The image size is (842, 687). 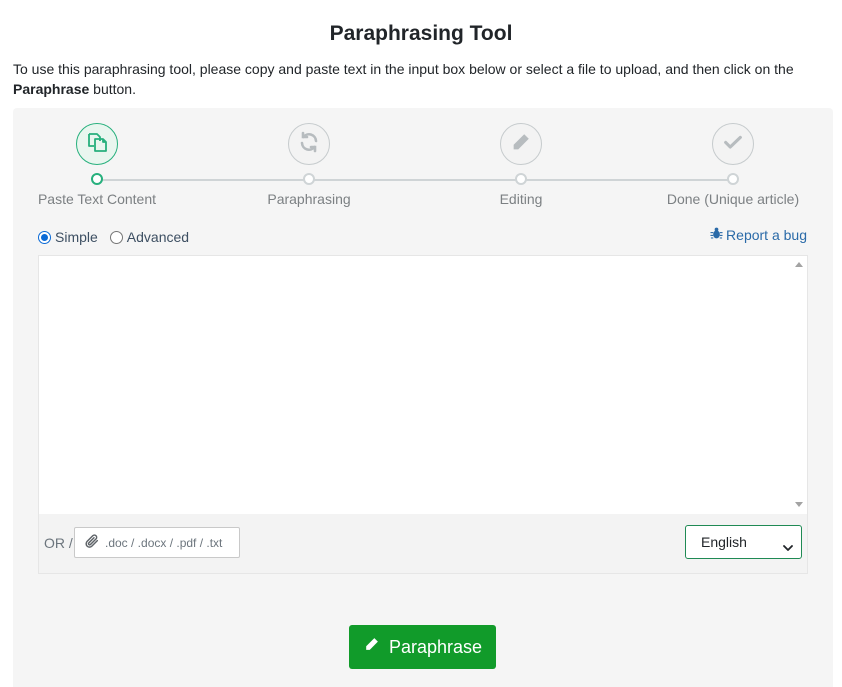 I want to click on paraphrase-button: Paraphrase, so click(x=422, y=647).